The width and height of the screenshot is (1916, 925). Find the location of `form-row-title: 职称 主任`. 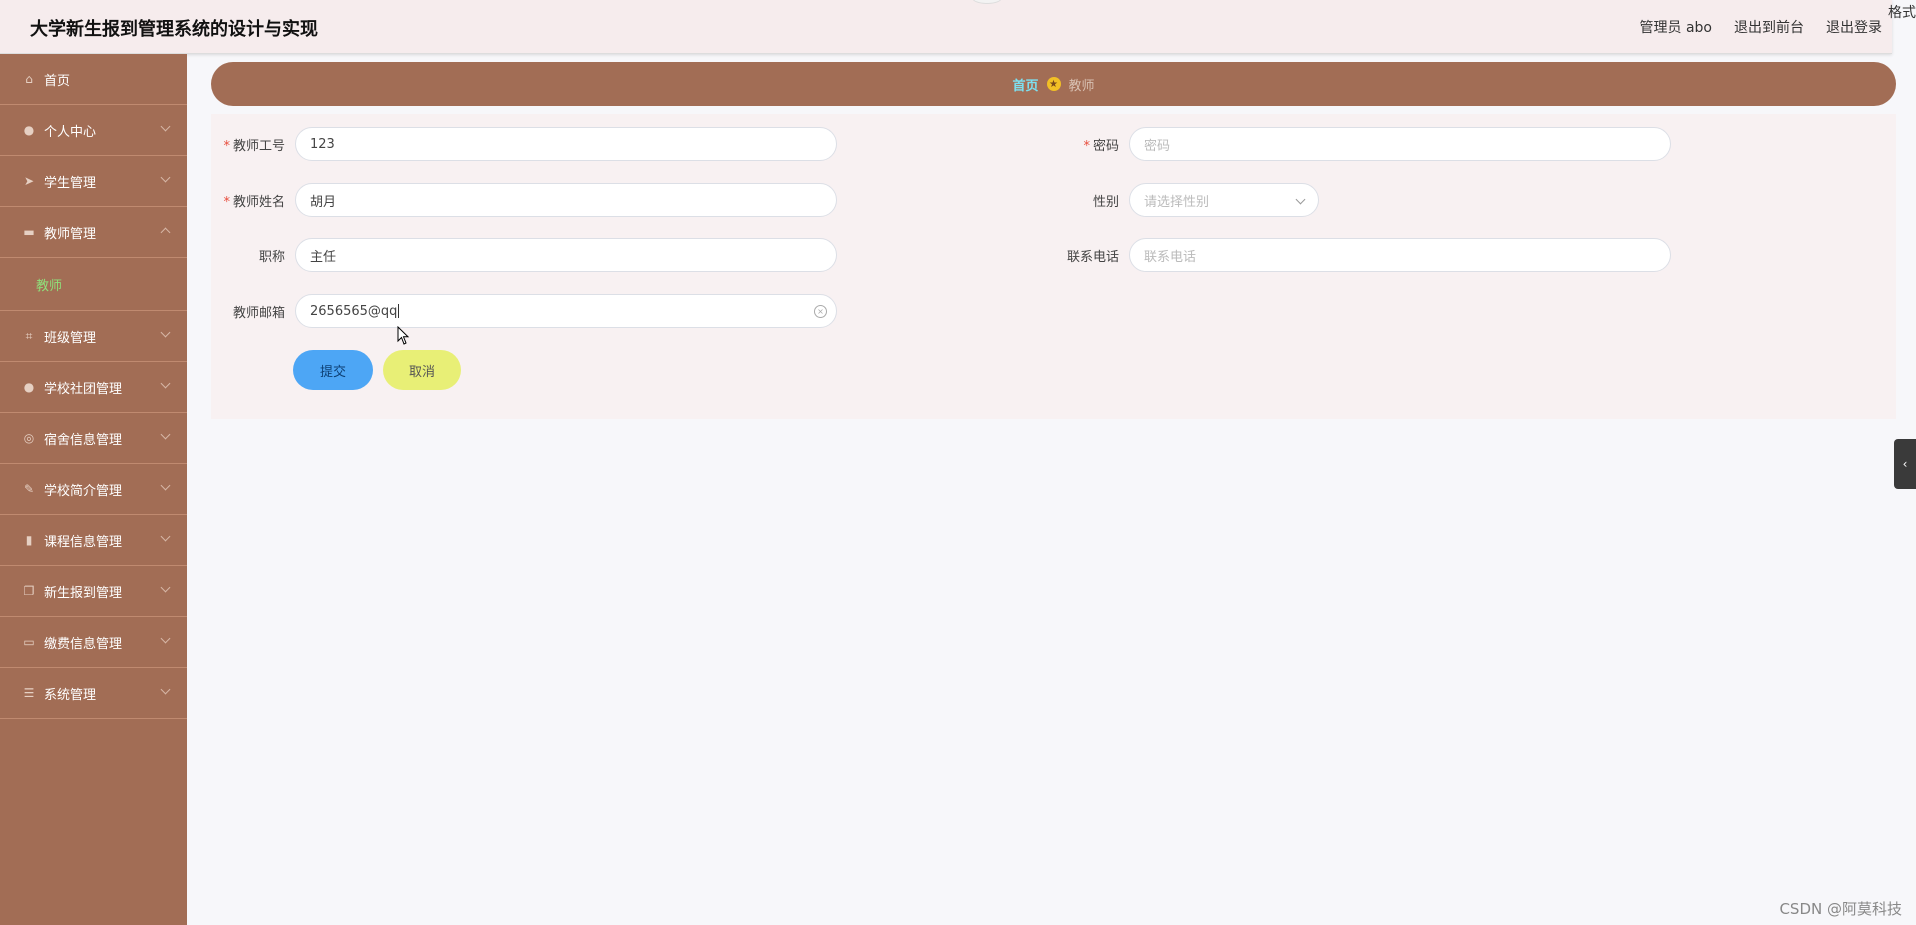

form-row-title: 职称 主任 is located at coordinates (524, 255).